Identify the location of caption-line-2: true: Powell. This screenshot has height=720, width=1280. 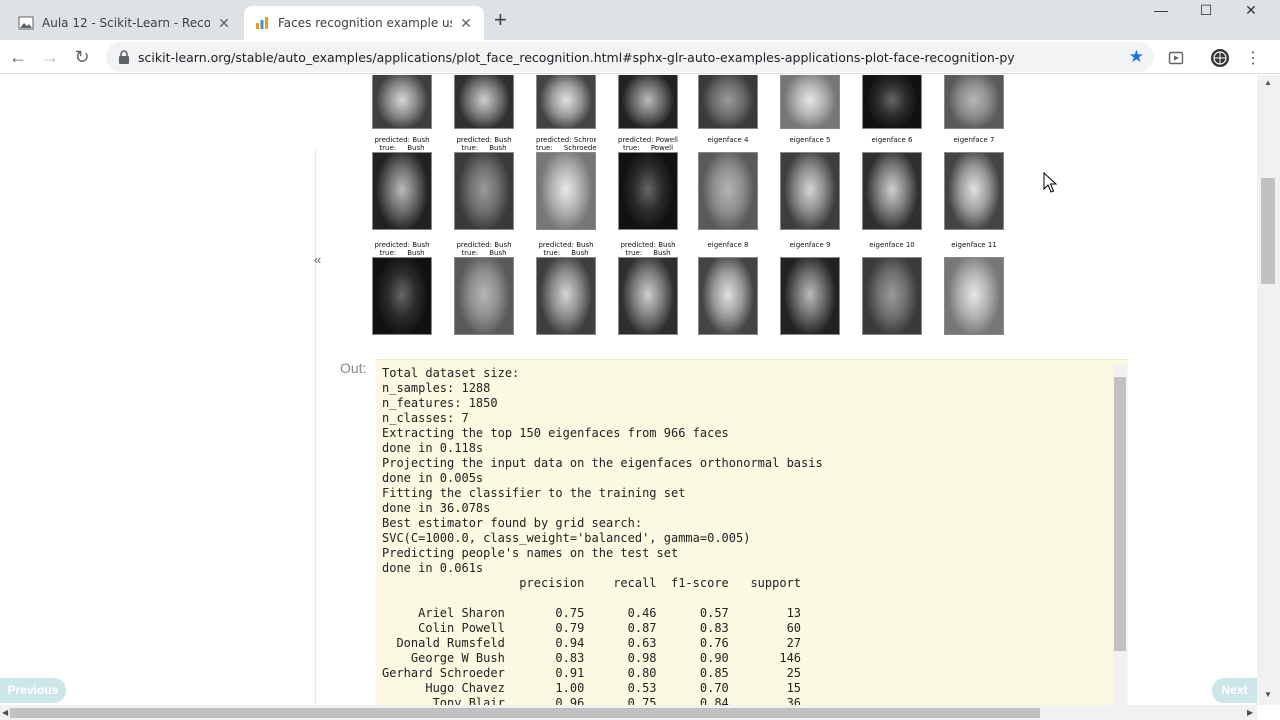
(648, 148).